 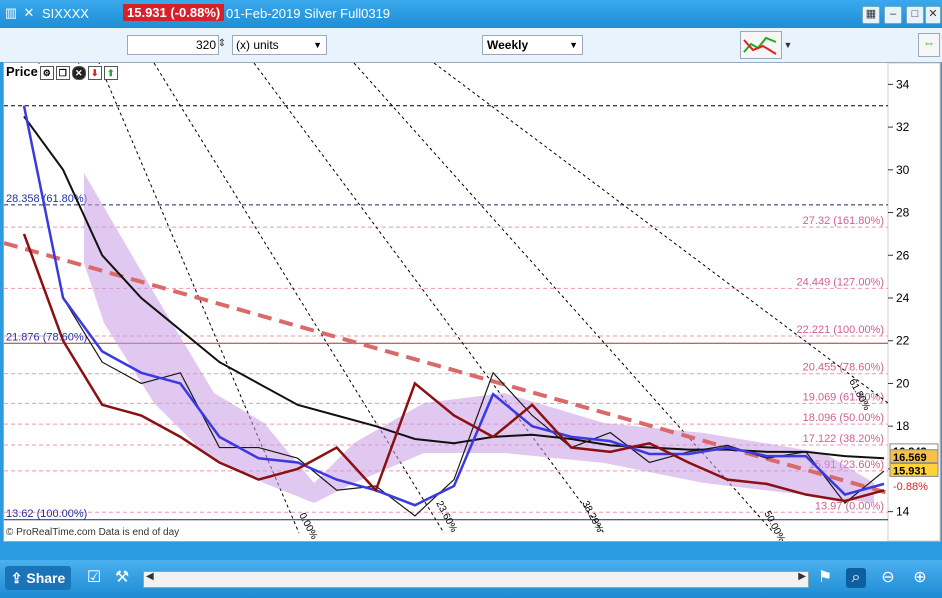 I want to click on scroll-right-icon: ▶, so click(x=802, y=576).